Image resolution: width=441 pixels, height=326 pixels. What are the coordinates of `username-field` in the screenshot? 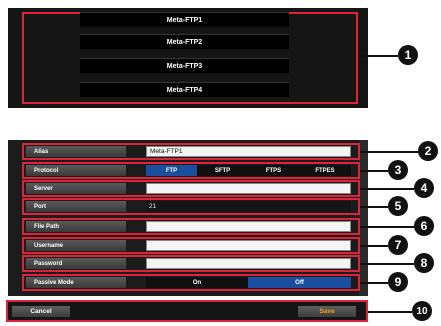 It's located at (248, 245).